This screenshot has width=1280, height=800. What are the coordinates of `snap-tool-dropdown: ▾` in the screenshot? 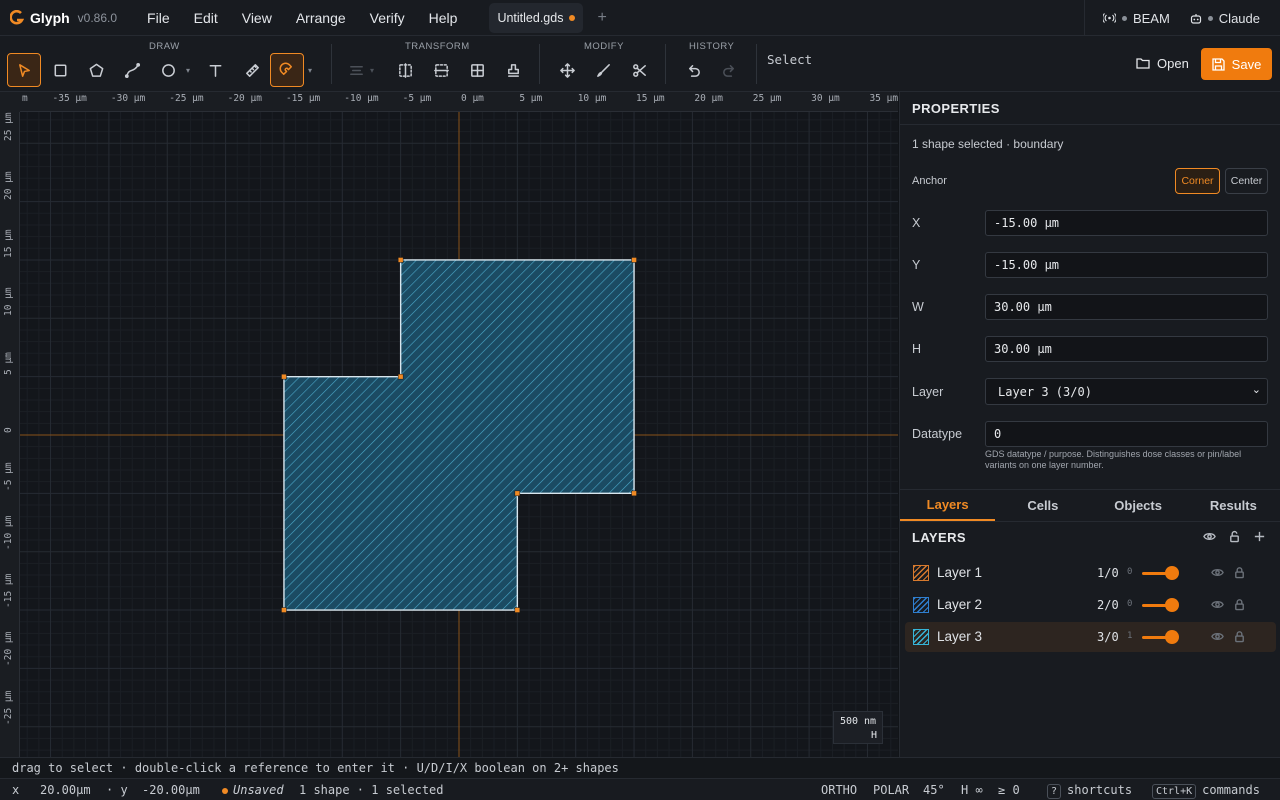 It's located at (310, 70).